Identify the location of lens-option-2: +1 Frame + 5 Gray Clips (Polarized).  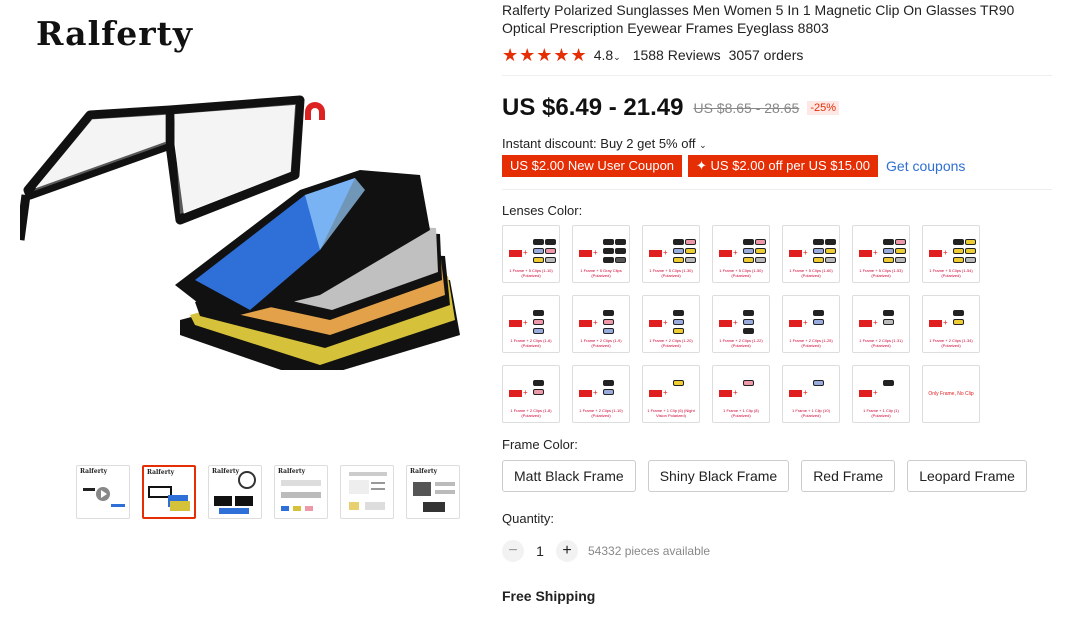
(601, 254).